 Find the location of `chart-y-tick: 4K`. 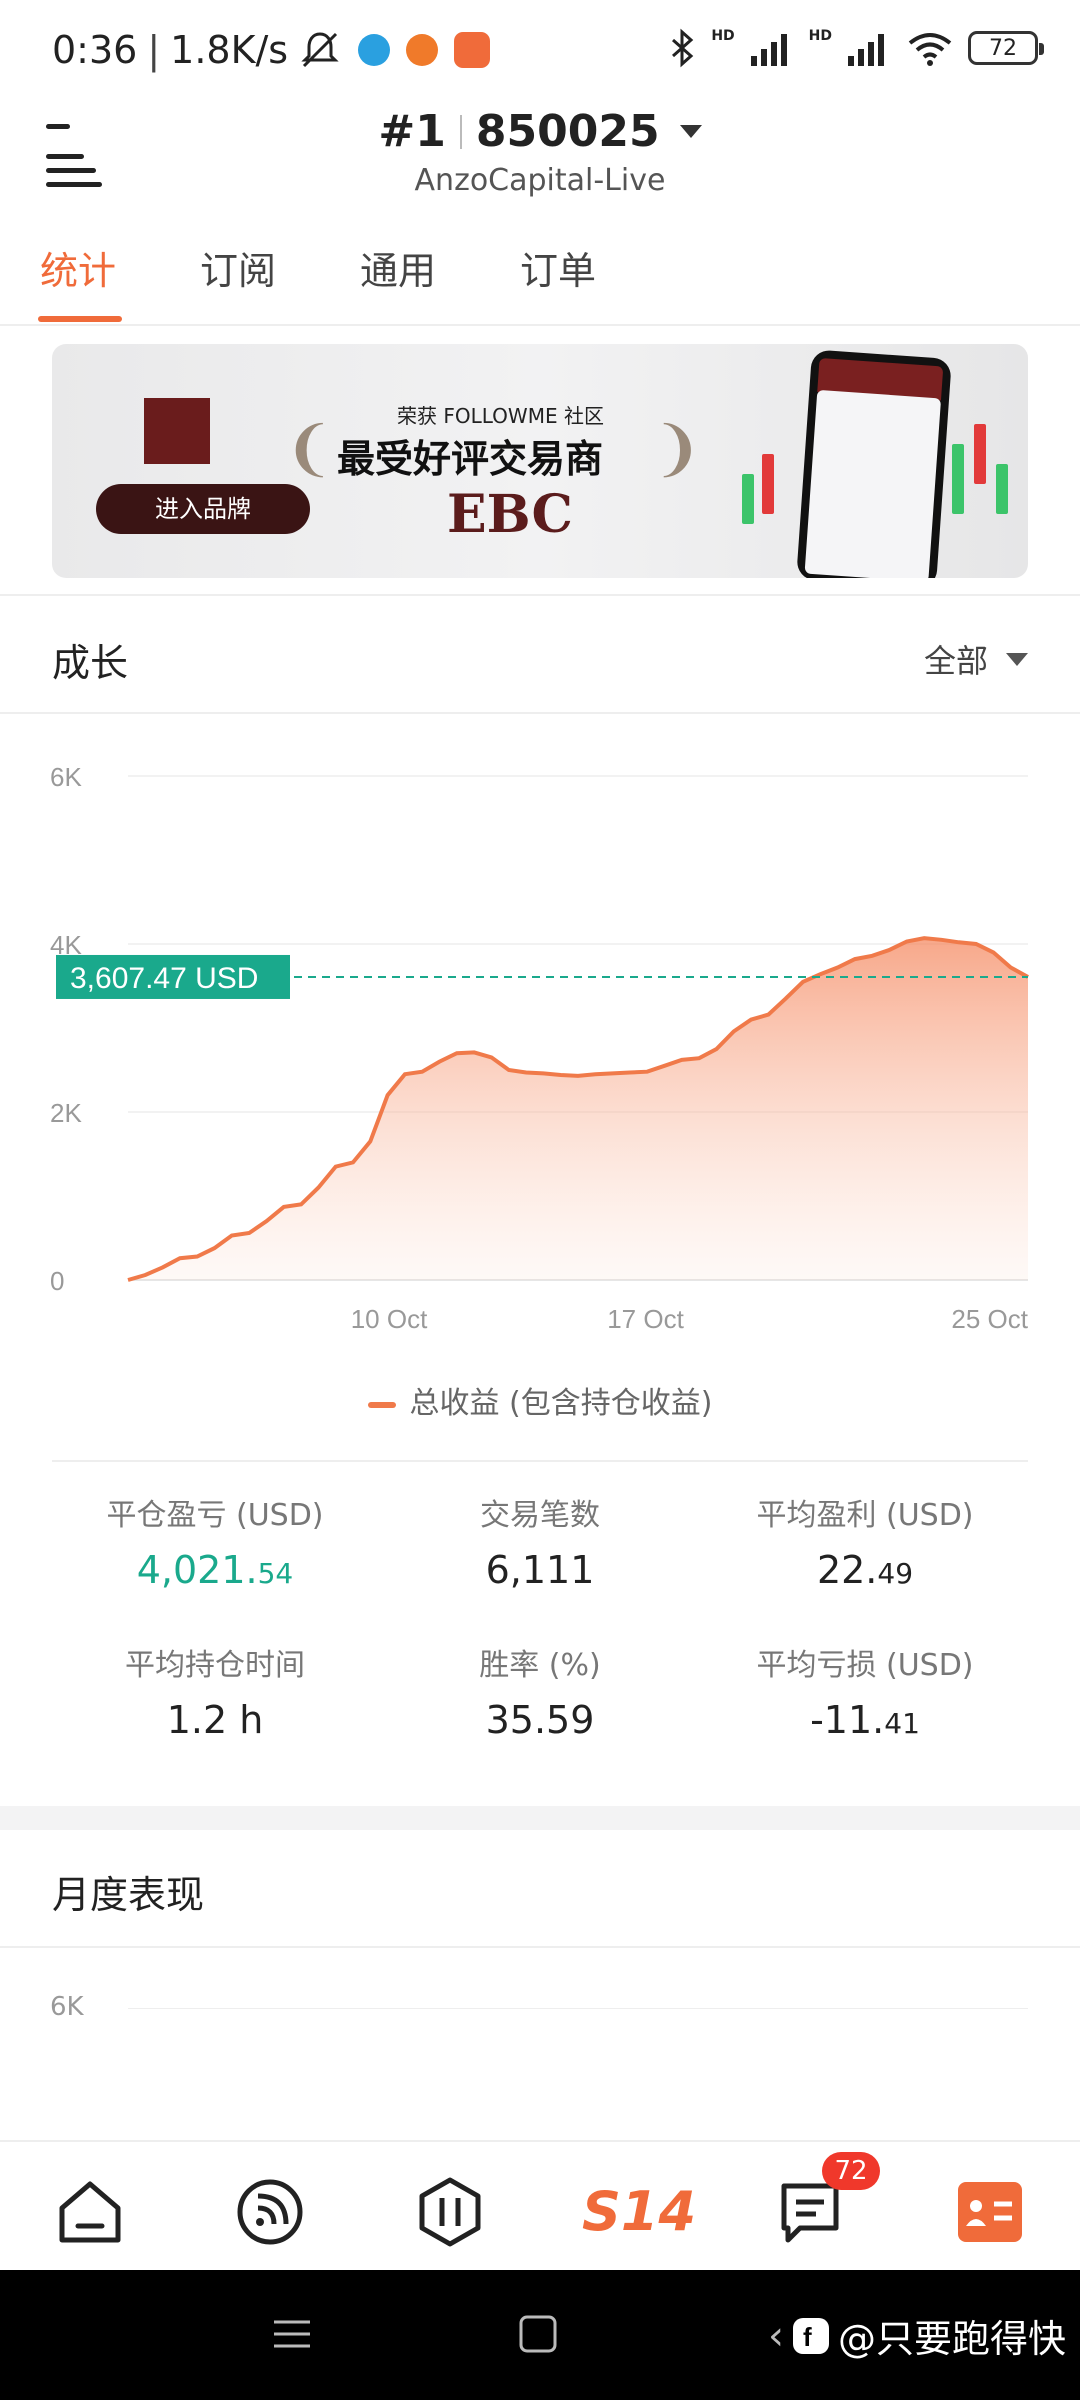

chart-y-tick: 4K is located at coordinates (66, 945).